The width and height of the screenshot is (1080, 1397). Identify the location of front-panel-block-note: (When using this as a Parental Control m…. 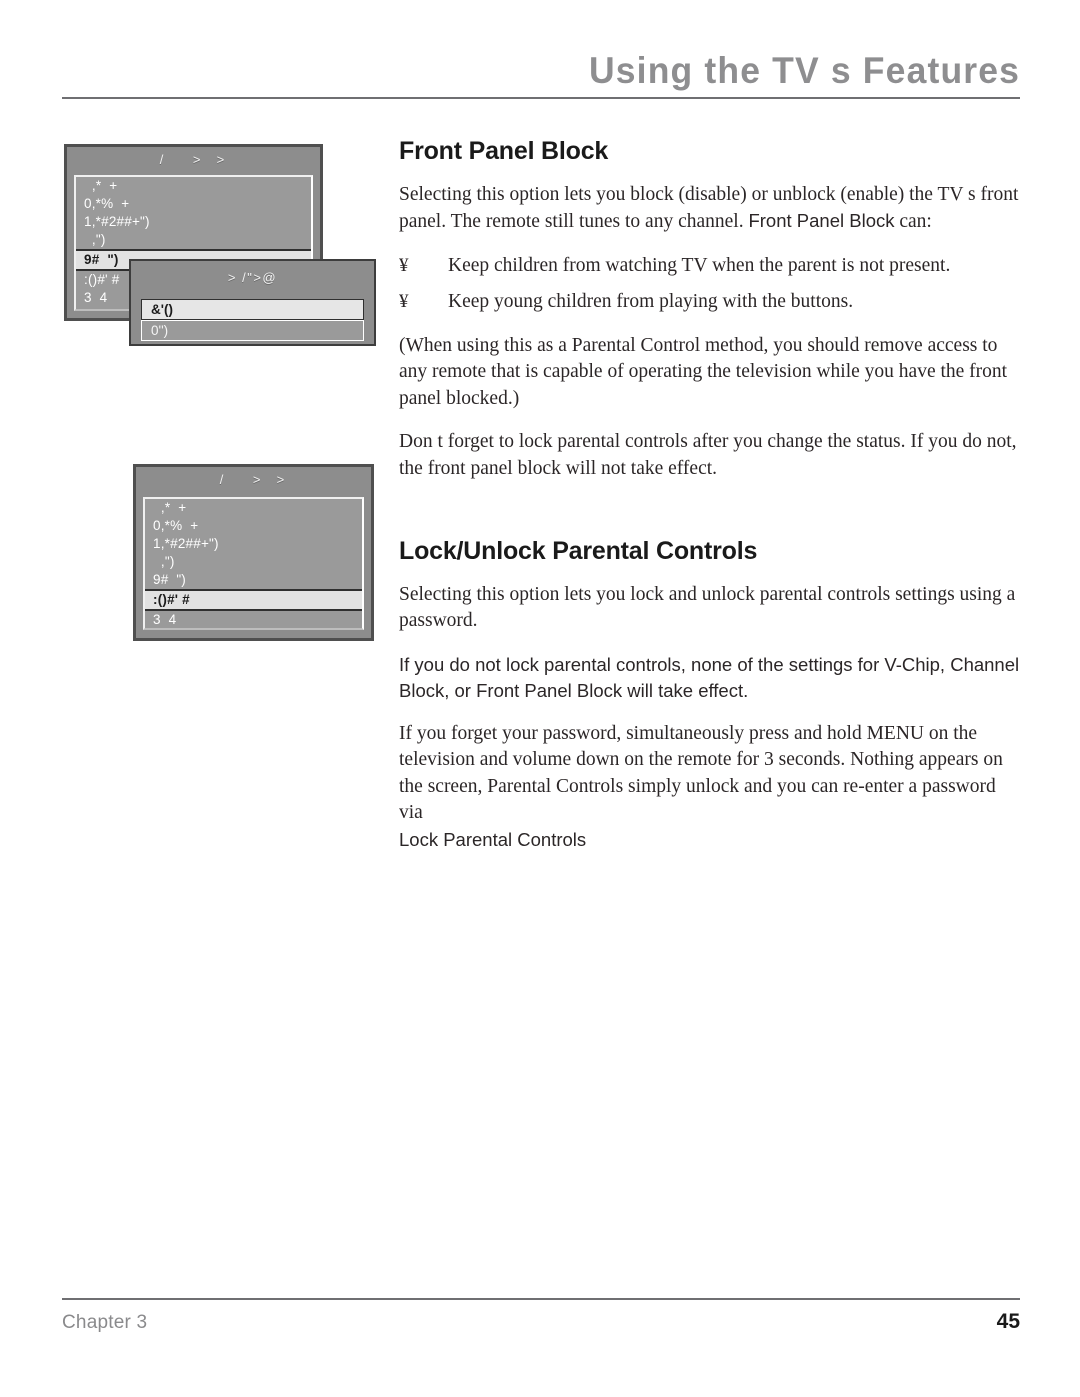
(703, 371).